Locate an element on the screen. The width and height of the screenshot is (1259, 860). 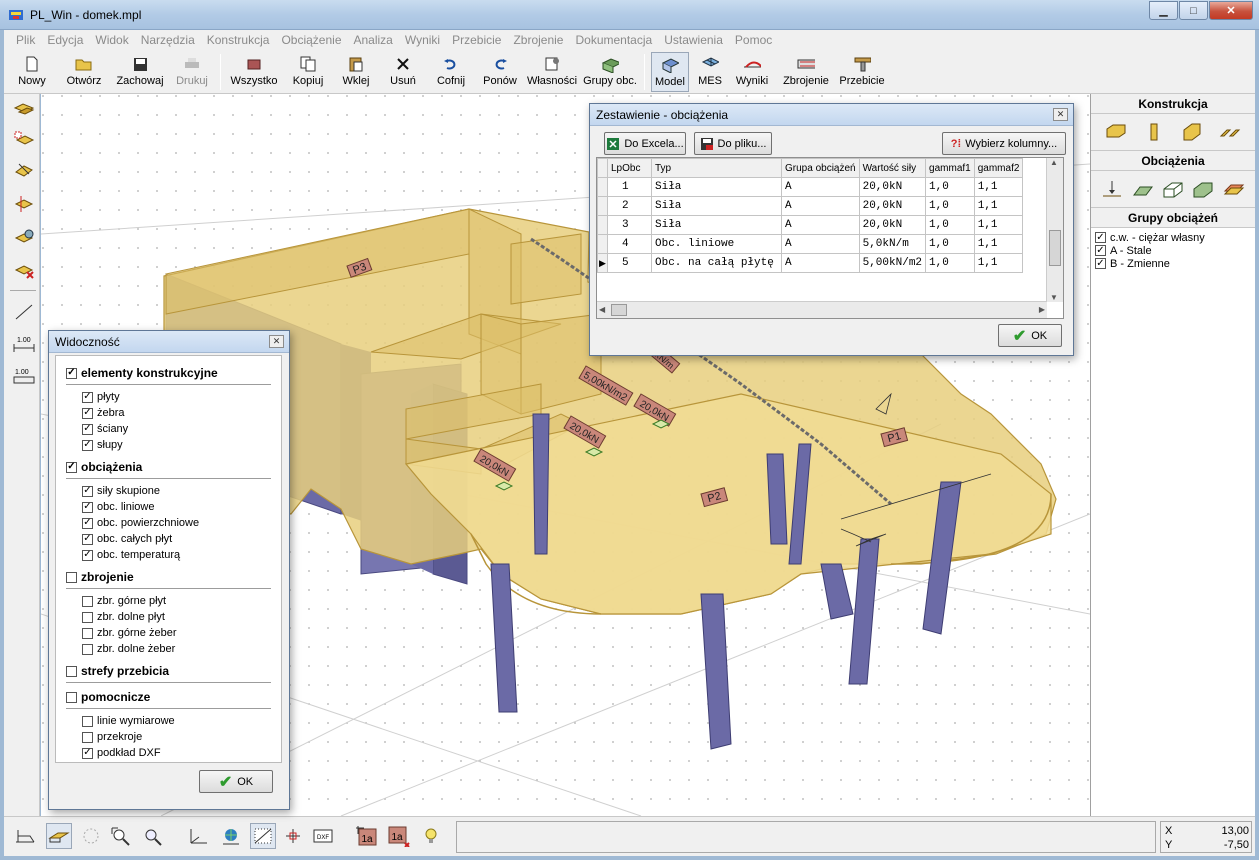
loads-dialog-close-button: ✕ is located at coordinates (1060, 114).